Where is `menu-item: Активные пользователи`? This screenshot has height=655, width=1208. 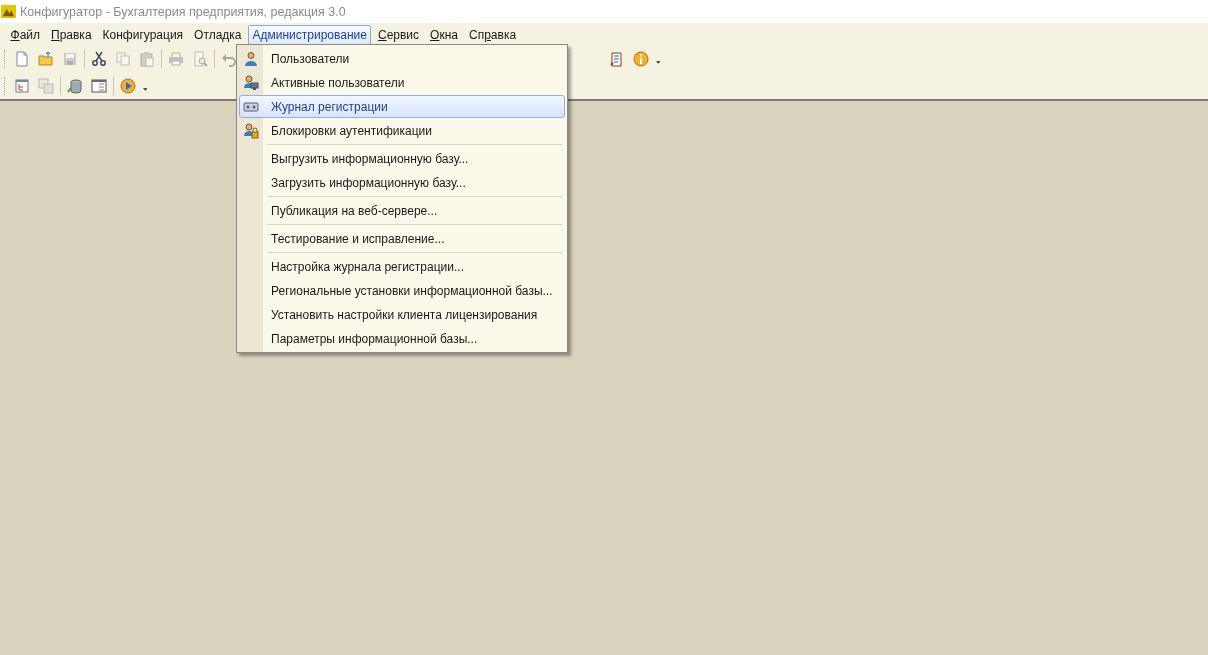 menu-item: Активные пользователи is located at coordinates (402, 82).